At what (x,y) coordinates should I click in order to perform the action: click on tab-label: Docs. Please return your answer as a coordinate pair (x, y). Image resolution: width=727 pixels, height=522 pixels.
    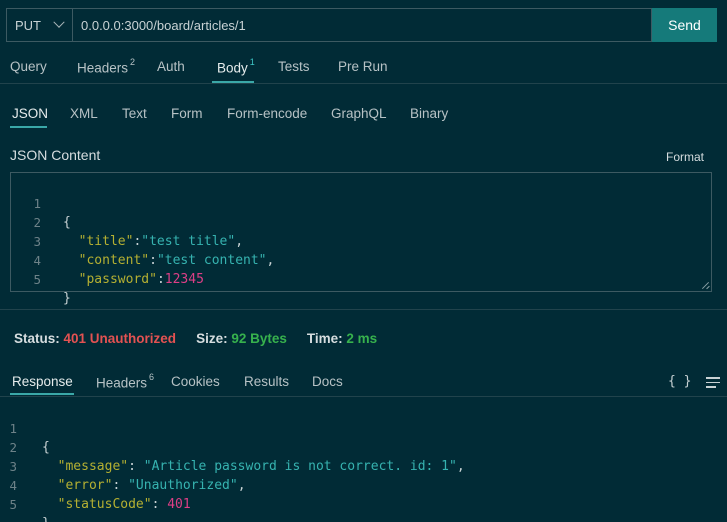
    Looking at the image, I should click on (327, 381).